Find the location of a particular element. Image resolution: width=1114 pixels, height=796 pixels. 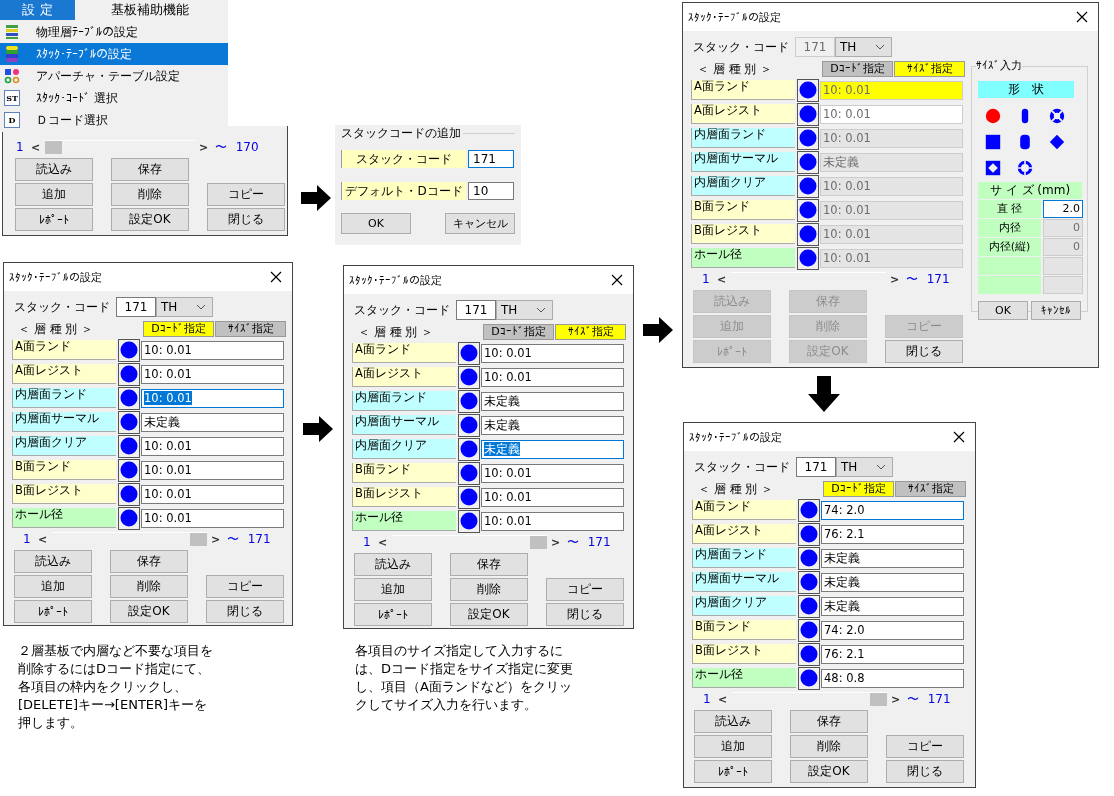

menu-item: D Ｄコード選択 is located at coordinates (114, 120).